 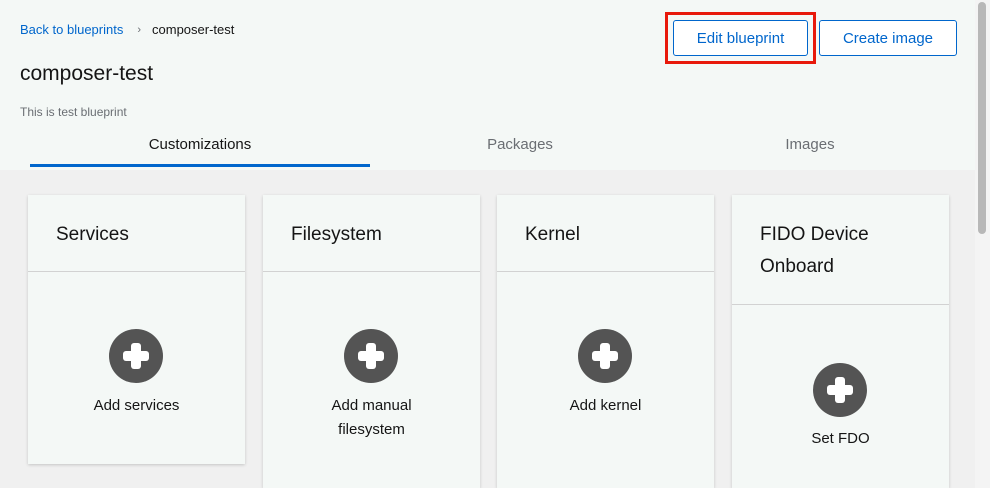 I want to click on tab-packages: Packages, so click(x=520, y=149).